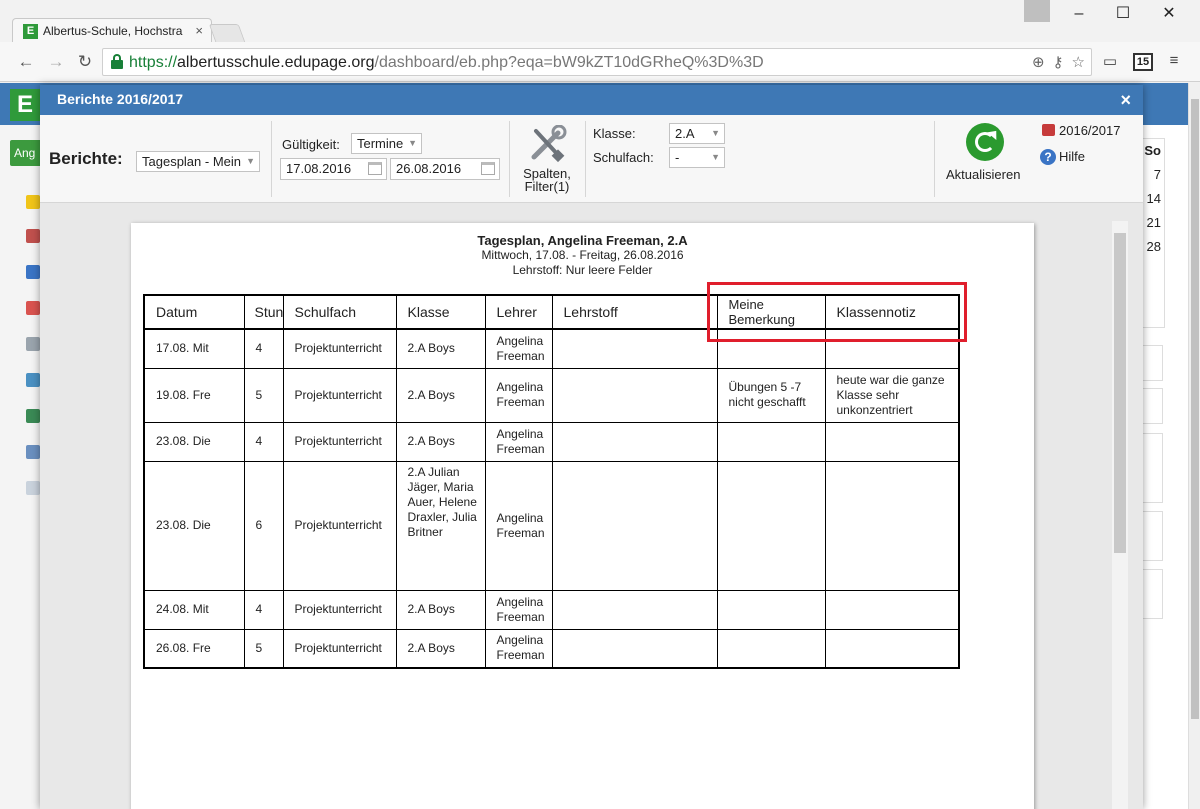  I want to click on cell-notiz, so click(892, 648).